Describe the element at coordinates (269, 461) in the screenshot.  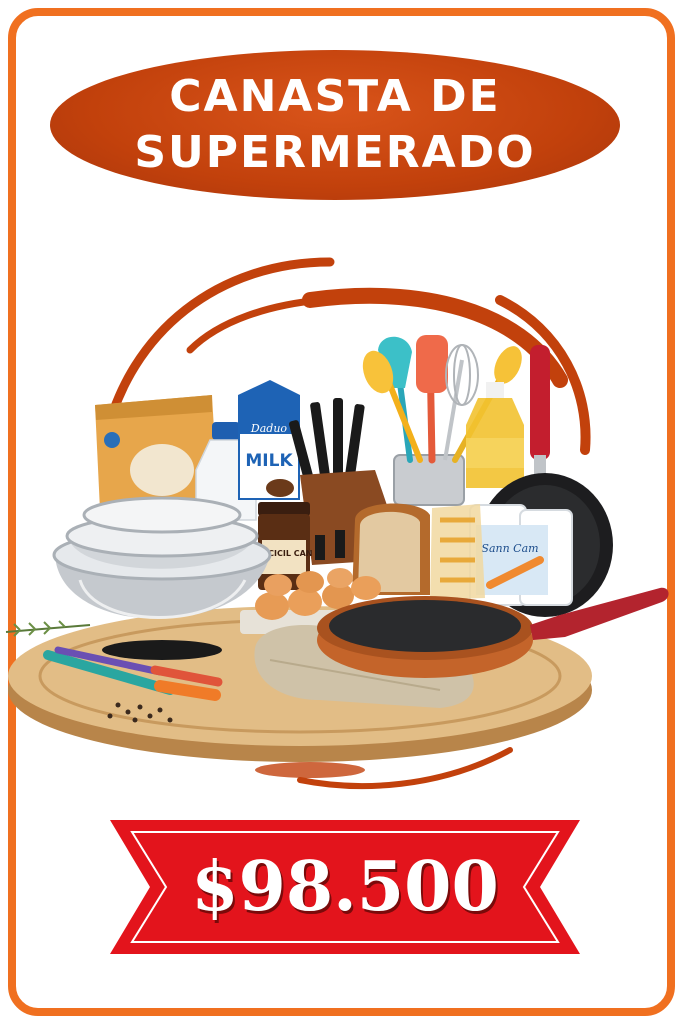
I see `milk-carton-label: MILK` at that location.